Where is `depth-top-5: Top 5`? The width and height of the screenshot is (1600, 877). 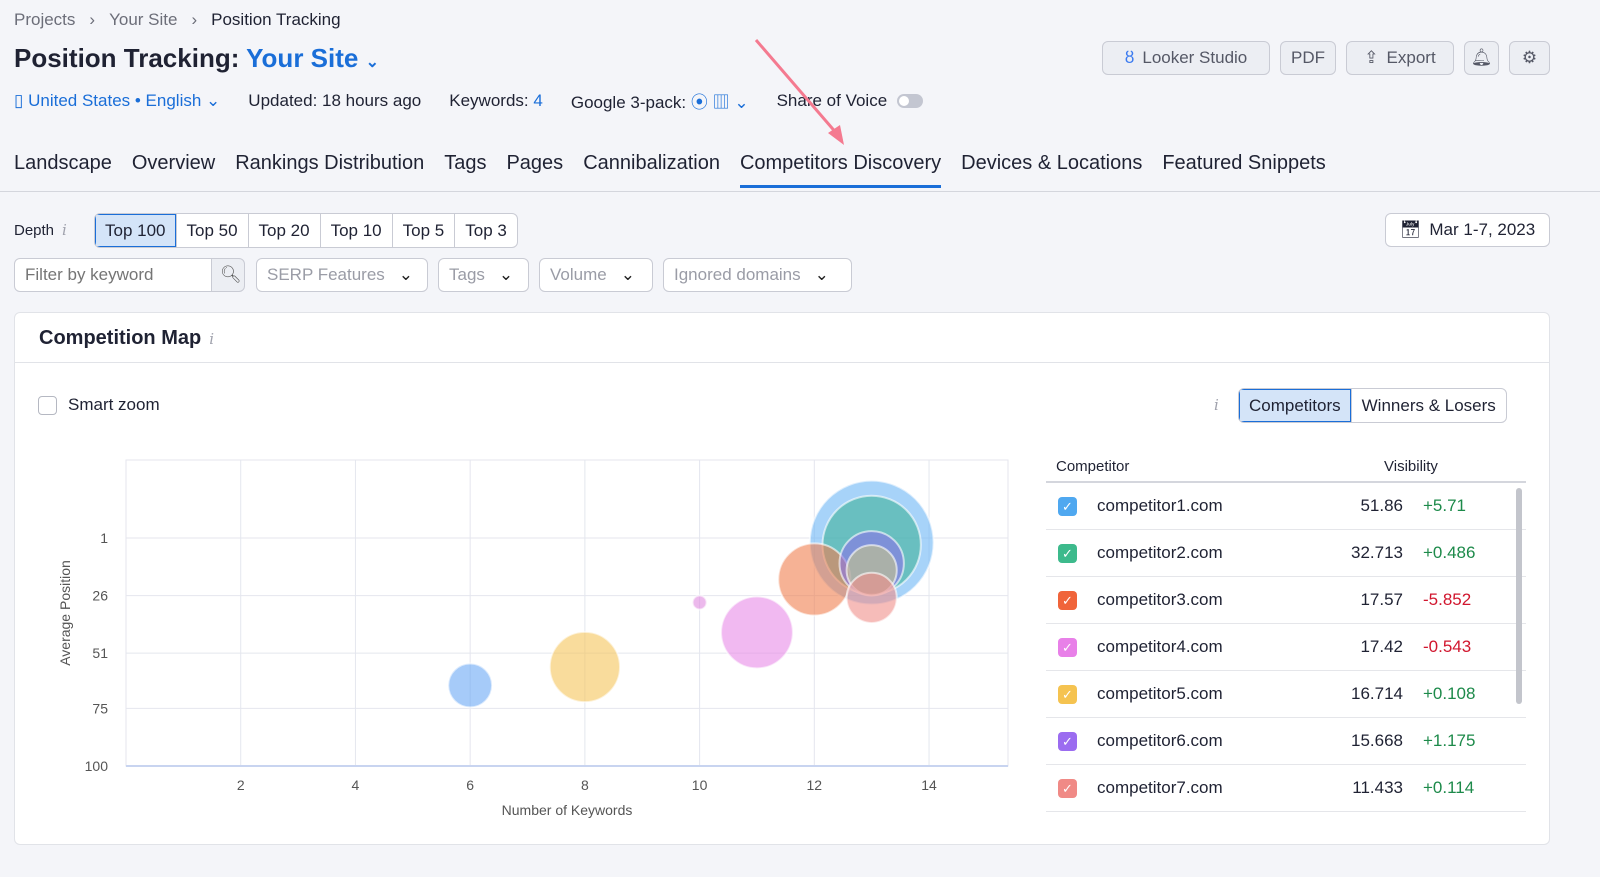 depth-top-5: Top 5 is located at coordinates (424, 230).